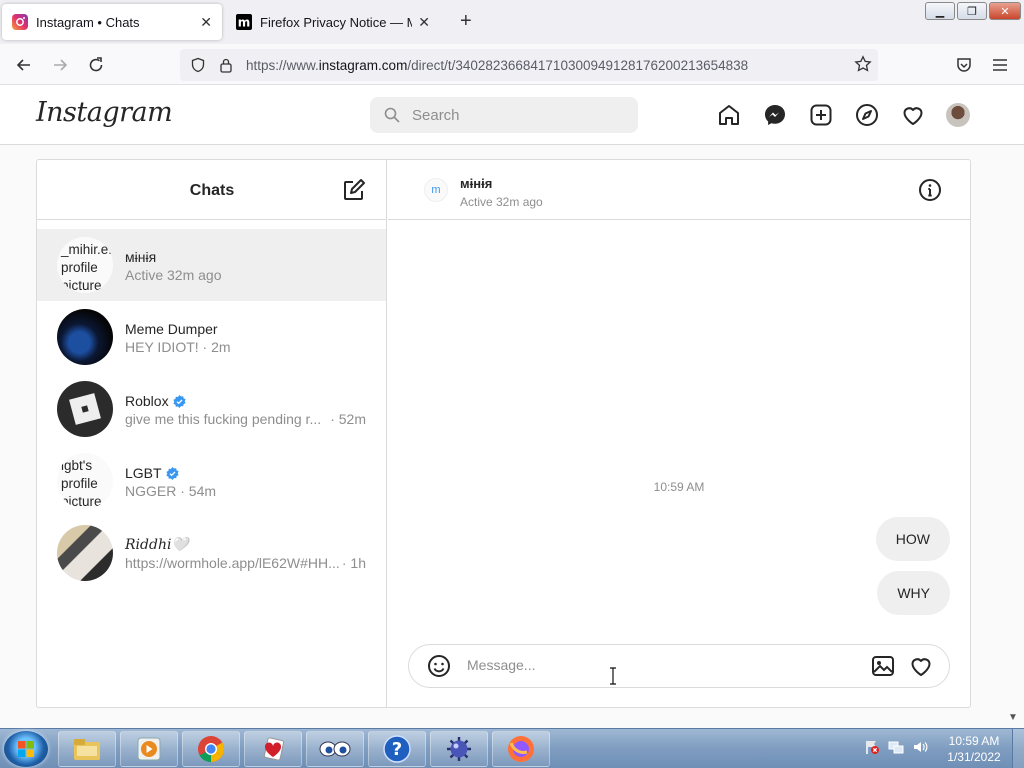 This screenshot has width=1024, height=768. What do you see at coordinates (171, 329) in the screenshot?
I see `thread-name: Meme Dumper` at bounding box center [171, 329].